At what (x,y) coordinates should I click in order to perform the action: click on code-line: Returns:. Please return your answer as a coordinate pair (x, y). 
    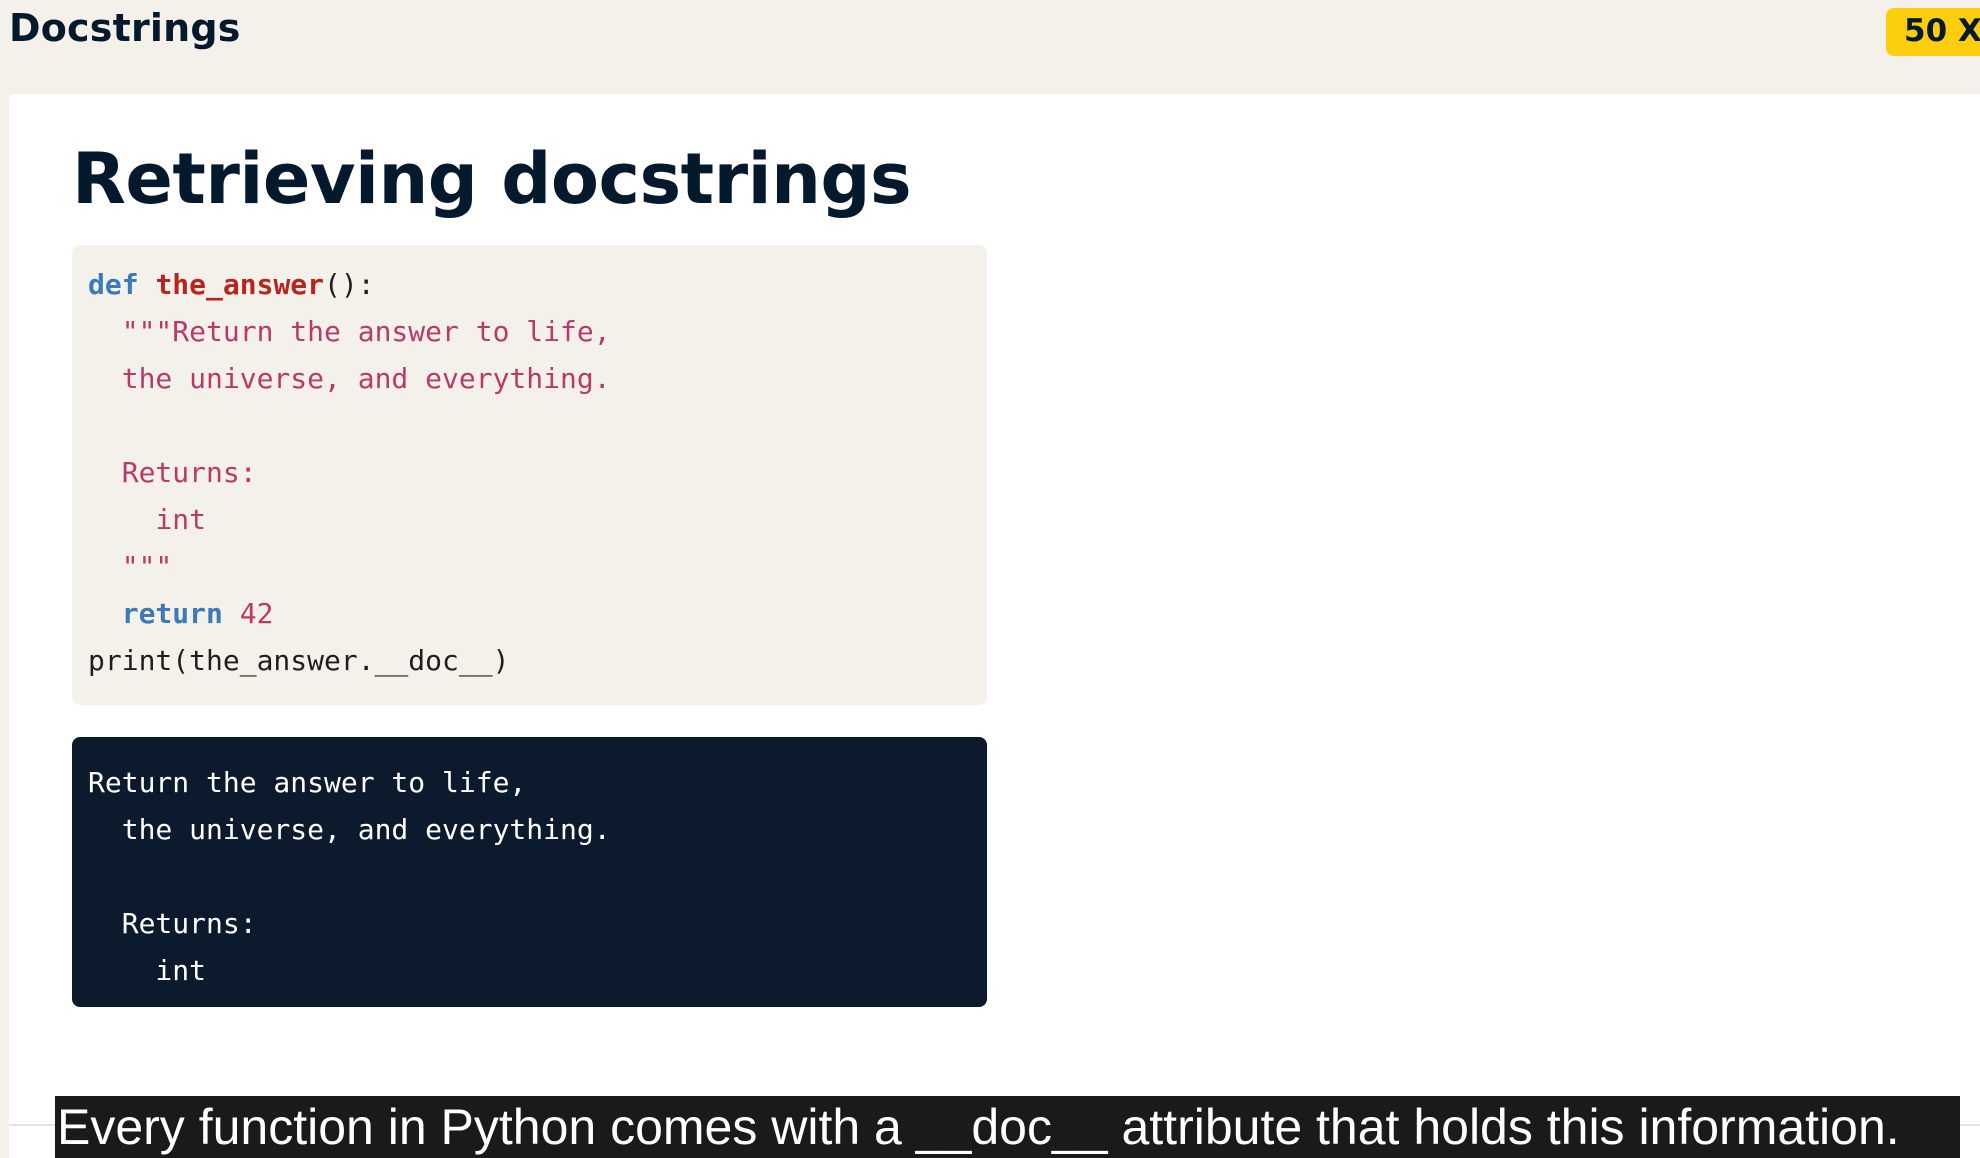
    Looking at the image, I should click on (172, 472).